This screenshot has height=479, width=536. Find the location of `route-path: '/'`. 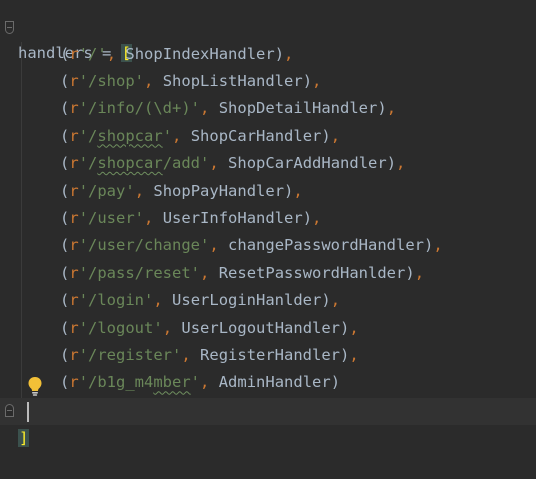

route-path: '/' is located at coordinates (92, 53).